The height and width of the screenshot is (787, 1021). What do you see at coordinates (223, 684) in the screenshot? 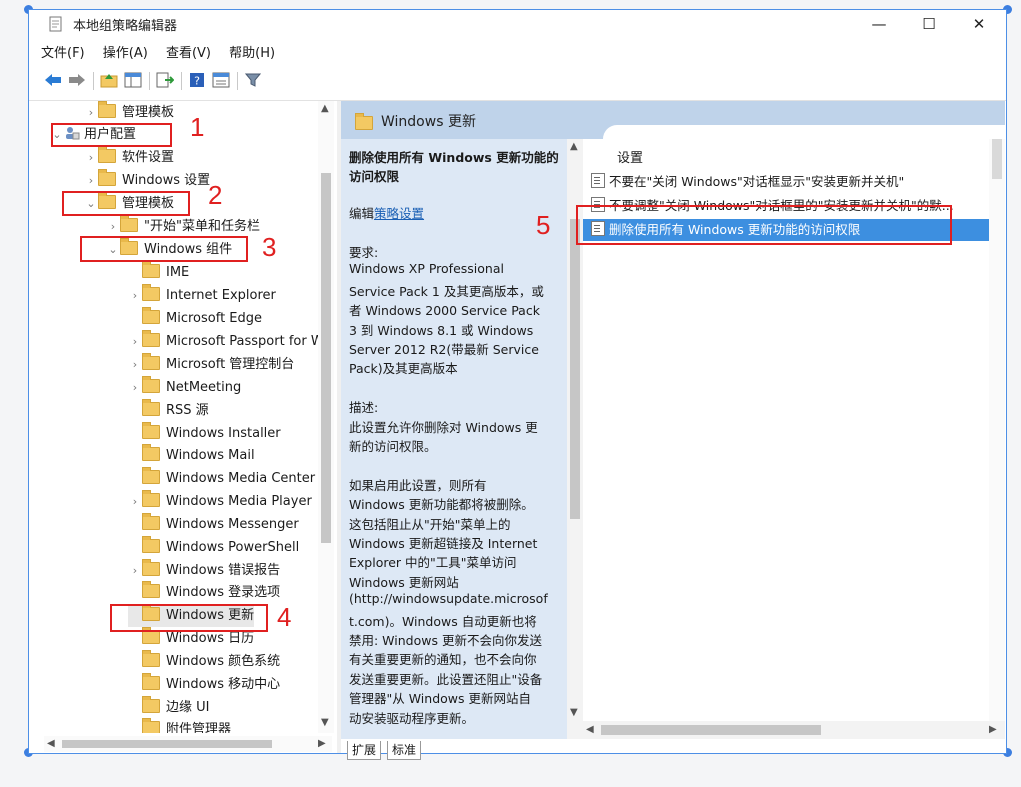
I see `tree-item-label: Windows 移动中心` at bounding box center [223, 684].